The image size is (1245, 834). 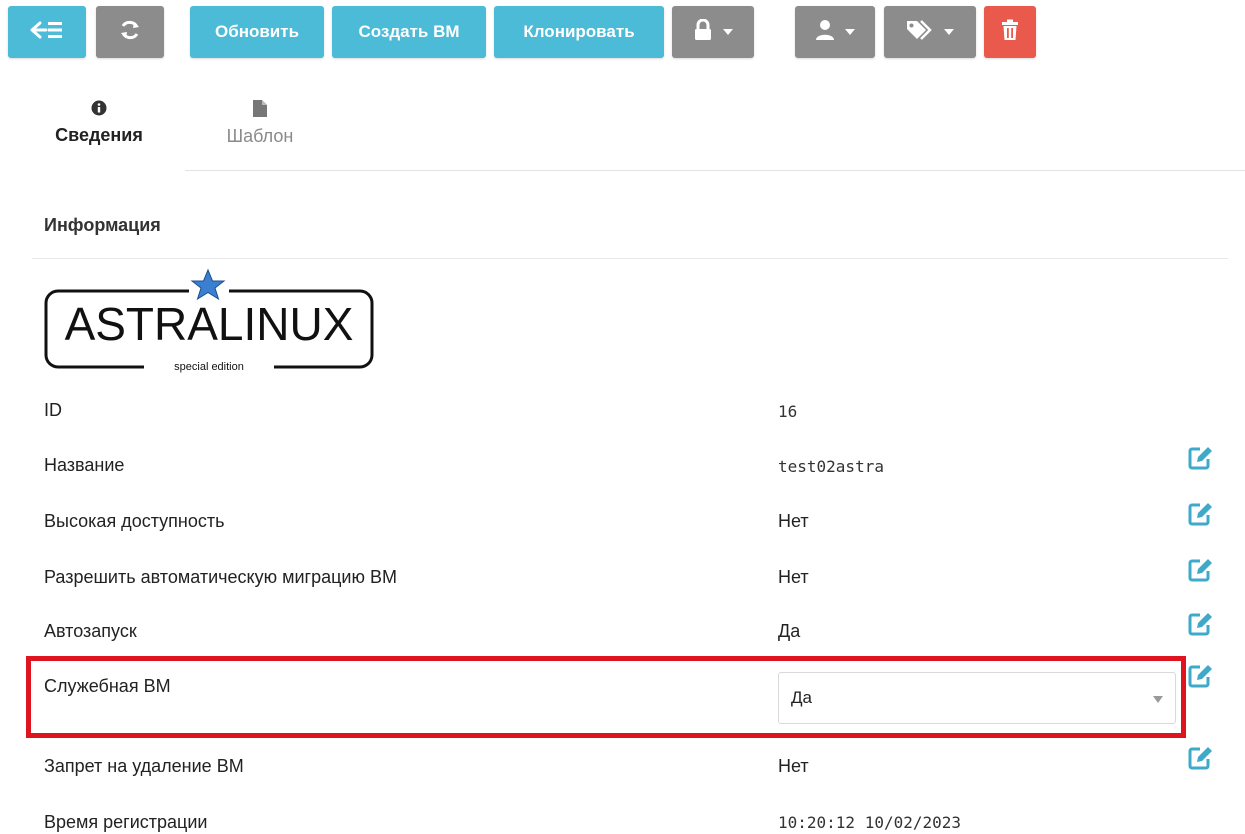 What do you see at coordinates (409, 32) in the screenshot?
I see `create-vm-button: Создать ВМ` at bounding box center [409, 32].